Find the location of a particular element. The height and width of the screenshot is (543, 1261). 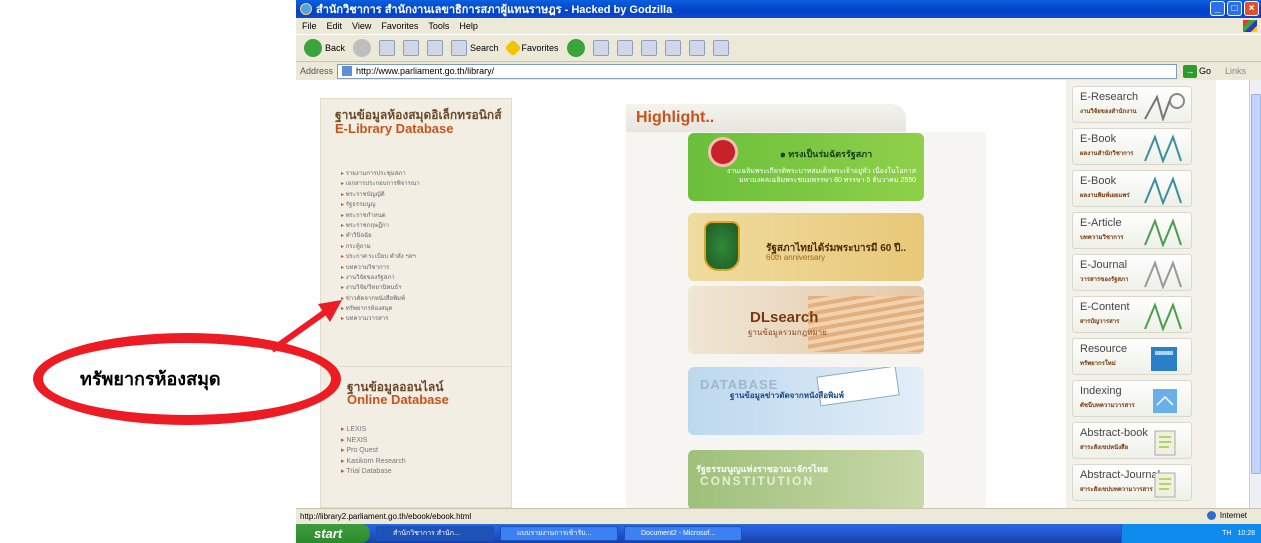

minimize-button: _ is located at coordinates (1217, 8).